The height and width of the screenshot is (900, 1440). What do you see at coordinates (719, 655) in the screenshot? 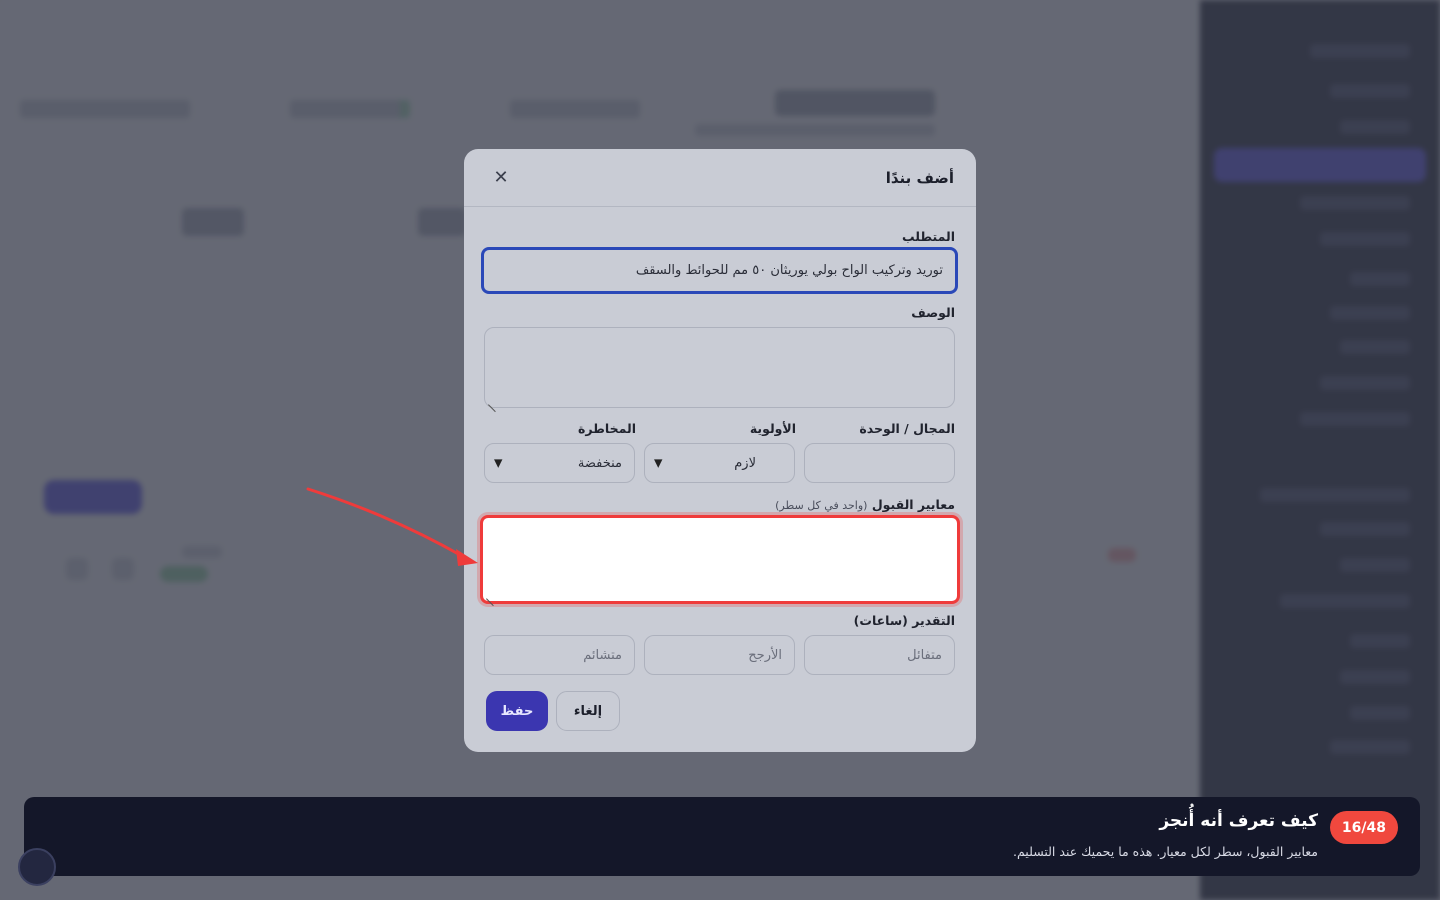
I see `likely-estimate-input: الأرجح` at bounding box center [719, 655].